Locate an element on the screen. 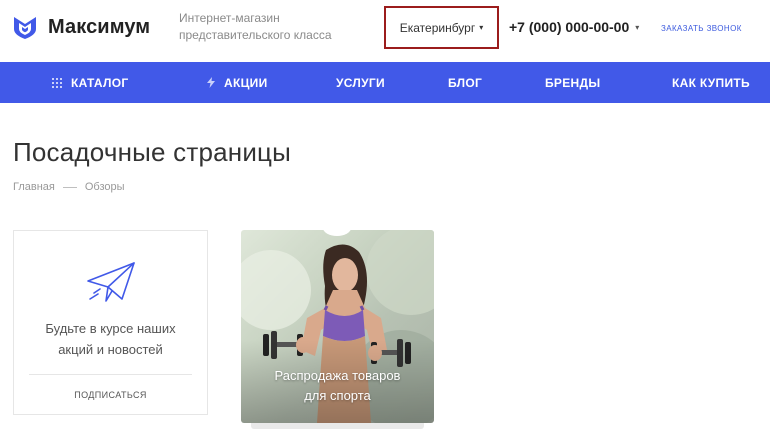 The image size is (770, 441). page-title: Посадочные страницы is located at coordinates (152, 152).